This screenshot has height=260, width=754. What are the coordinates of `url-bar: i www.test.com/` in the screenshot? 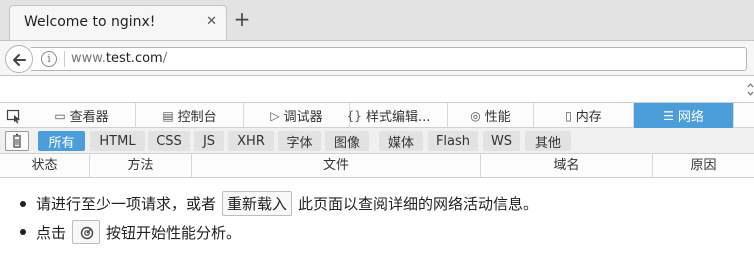 It's located at (389, 59).